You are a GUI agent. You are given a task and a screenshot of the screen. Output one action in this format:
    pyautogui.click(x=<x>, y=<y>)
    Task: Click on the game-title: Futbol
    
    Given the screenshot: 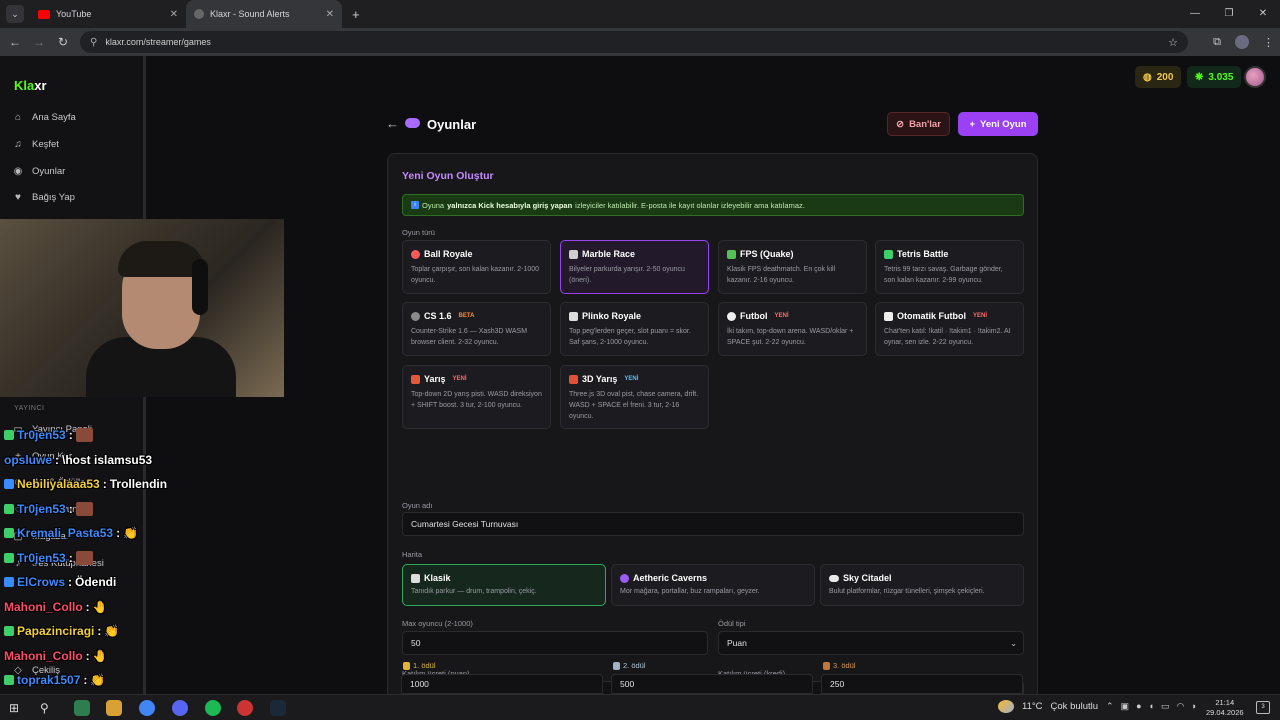 What is the action you would take?
    pyautogui.click(x=754, y=316)
    